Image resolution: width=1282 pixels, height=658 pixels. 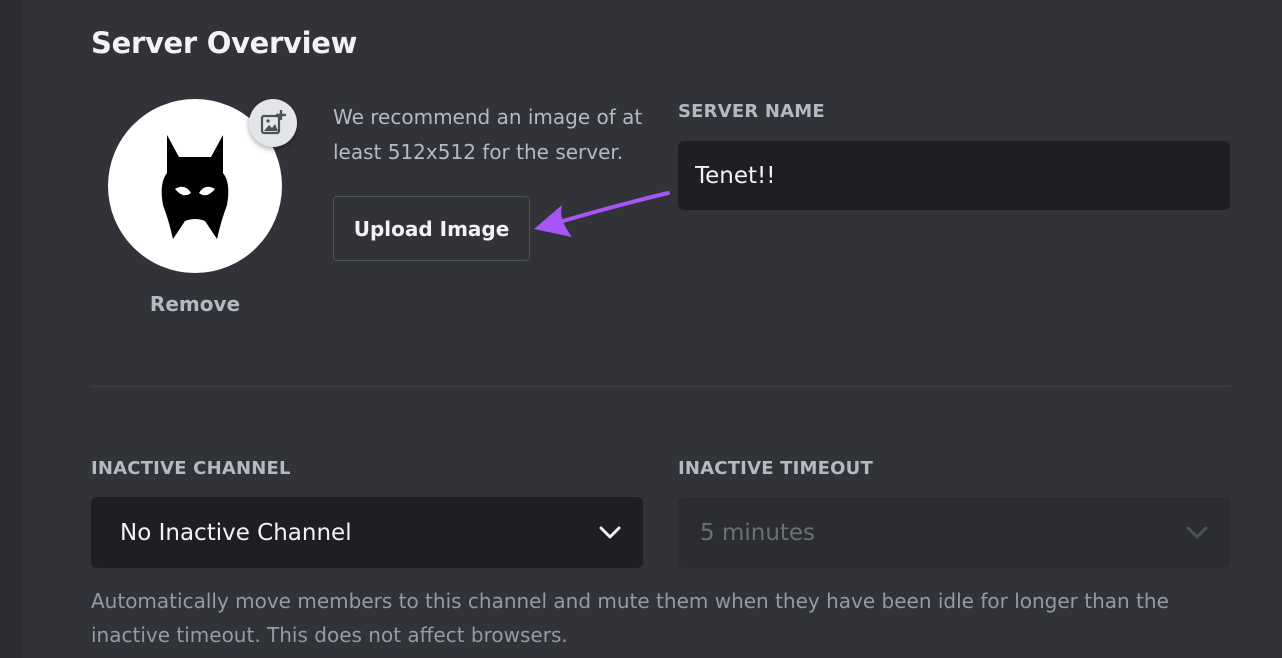 I want to click on add-image-button, so click(x=273, y=123).